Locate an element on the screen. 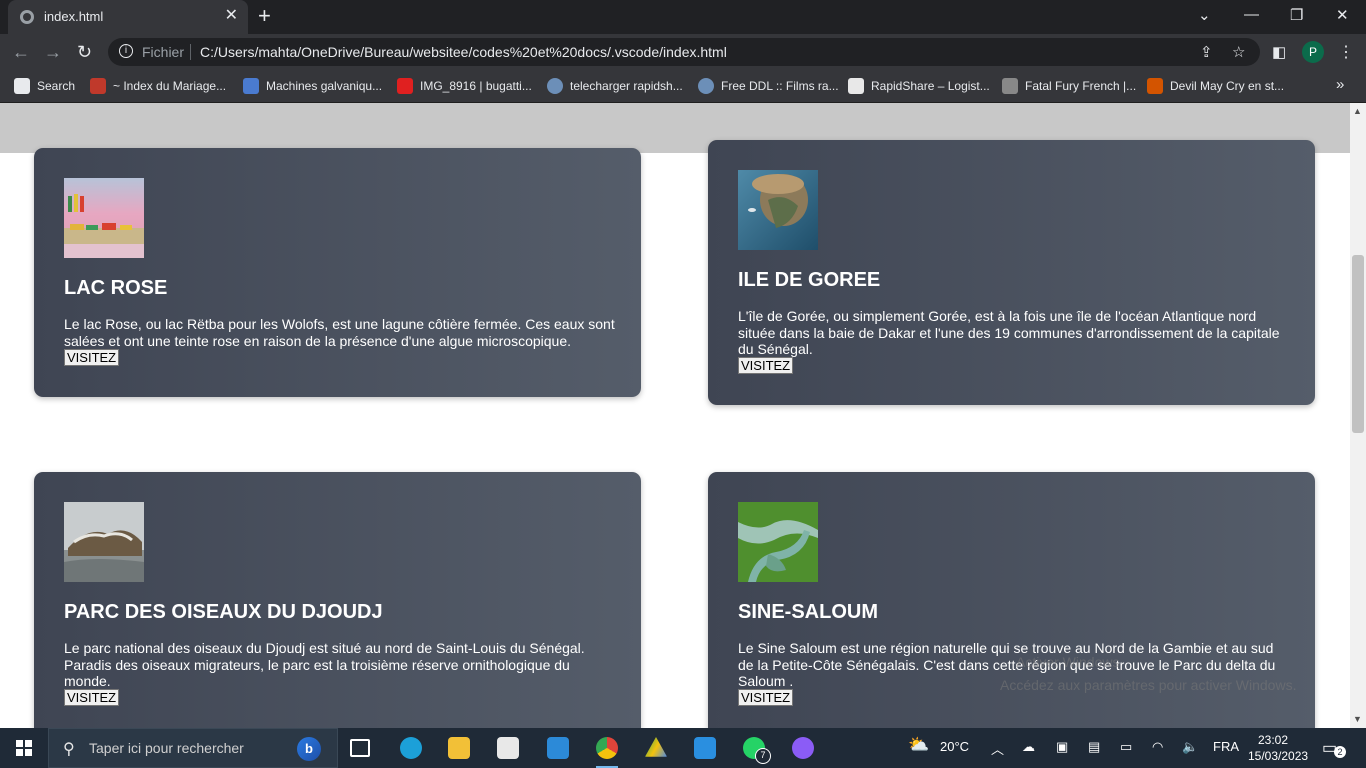  bookmark-item: Search is located at coordinates (44, 86).